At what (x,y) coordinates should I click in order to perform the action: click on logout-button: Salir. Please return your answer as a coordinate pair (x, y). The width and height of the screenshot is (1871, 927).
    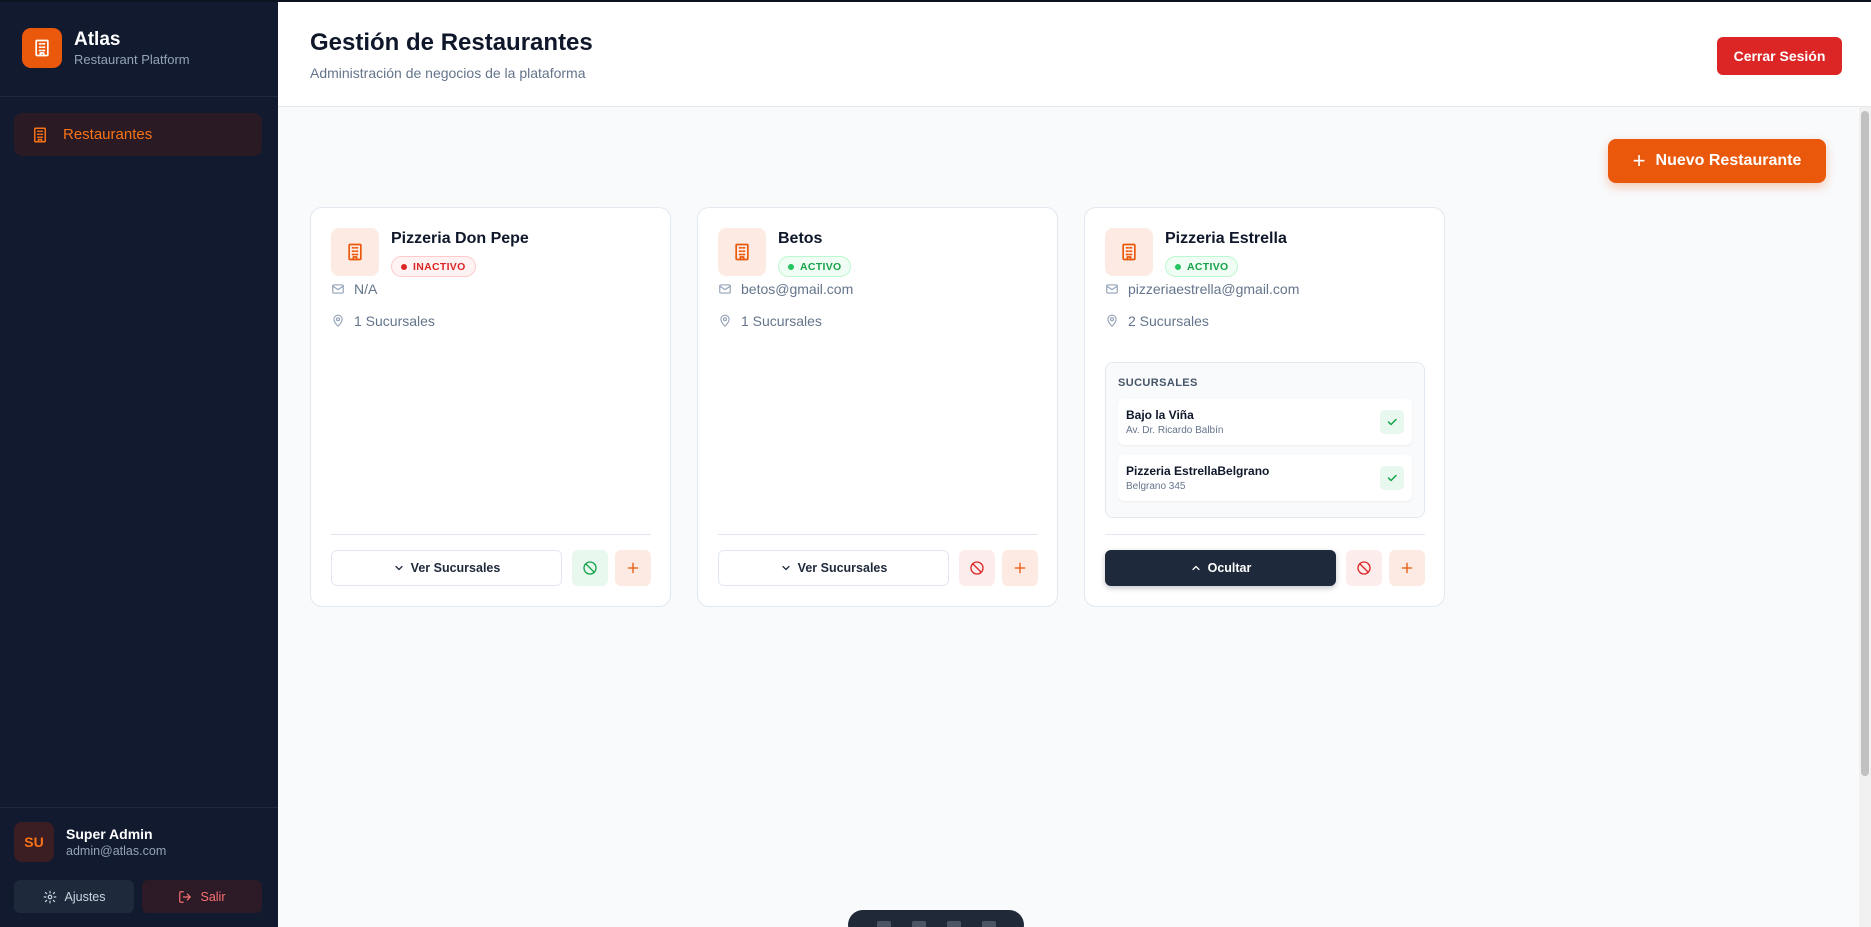
    Looking at the image, I should click on (202, 896).